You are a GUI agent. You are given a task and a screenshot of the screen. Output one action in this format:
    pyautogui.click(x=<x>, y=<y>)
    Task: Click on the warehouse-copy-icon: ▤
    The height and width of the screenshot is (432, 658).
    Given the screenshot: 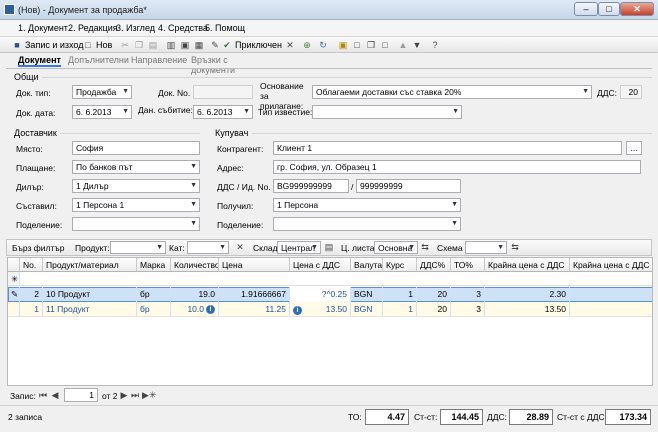 What is the action you would take?
    pyautogui.click(x=329, y=247)
    